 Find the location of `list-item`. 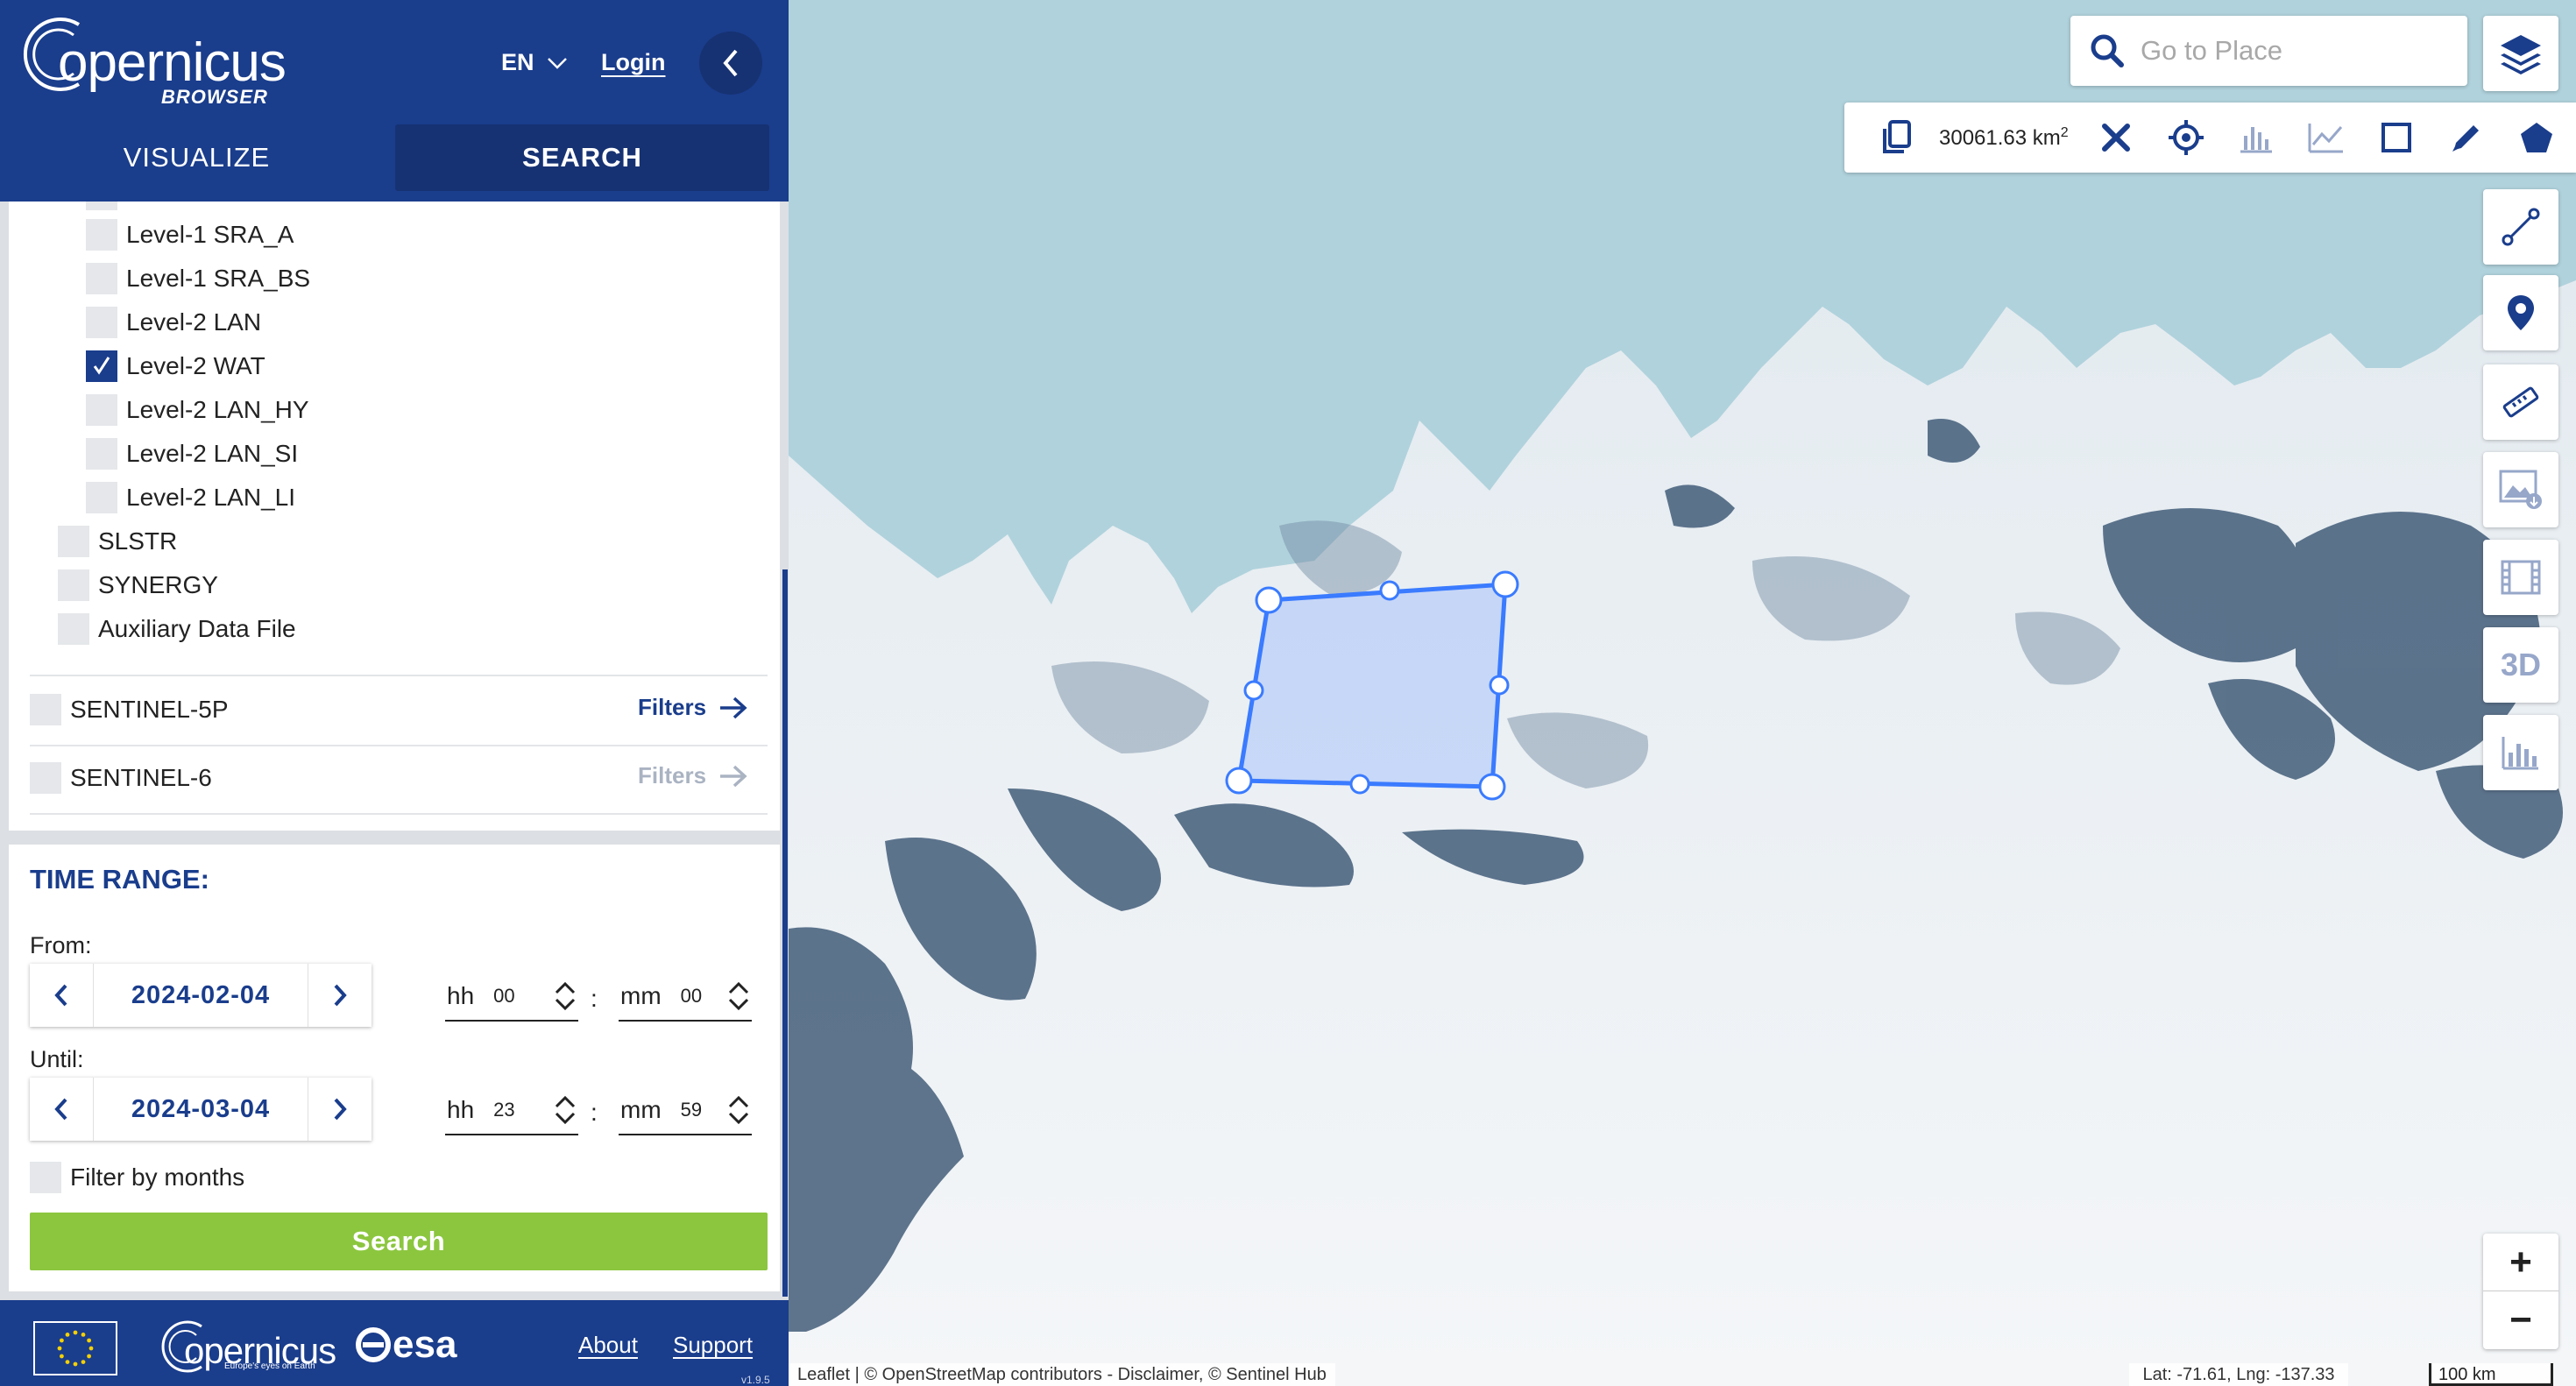

list-item is located at coordinates (106, 206).